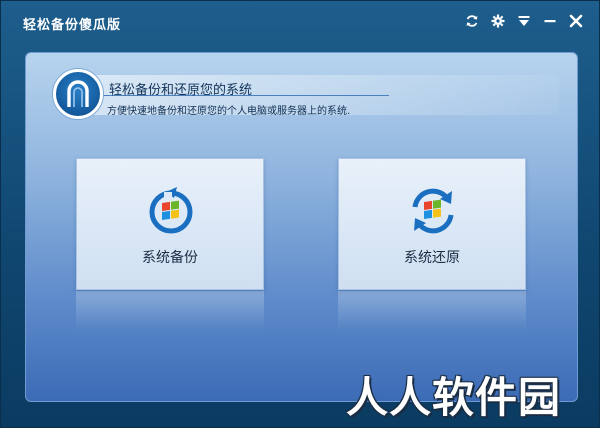 This screenshot has width=600, height=428. What do you see at coordinates (576, 21) in the screenshot?
I see `close-icon` at bounding box center [576, 21].